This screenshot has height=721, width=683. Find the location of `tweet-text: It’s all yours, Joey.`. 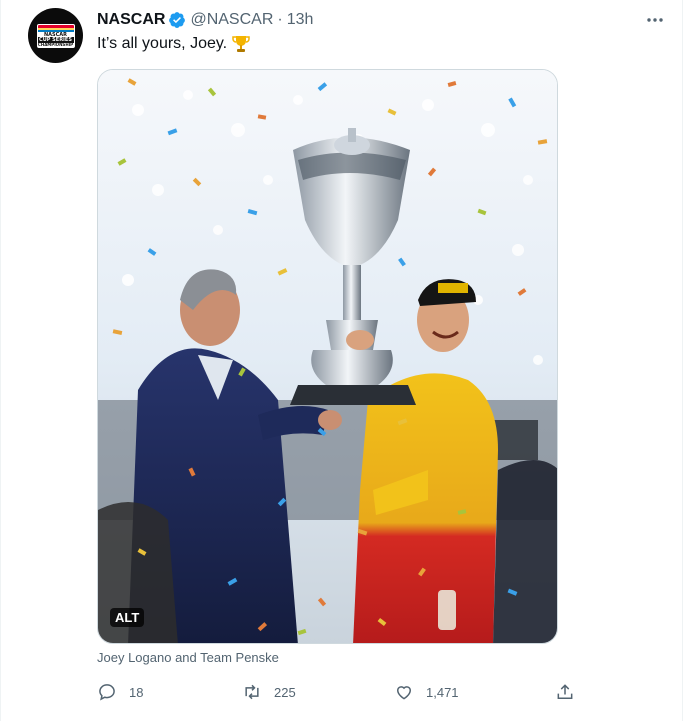

tweet-text: It’s all yours, Joey. is located at coordinates (174, 44).